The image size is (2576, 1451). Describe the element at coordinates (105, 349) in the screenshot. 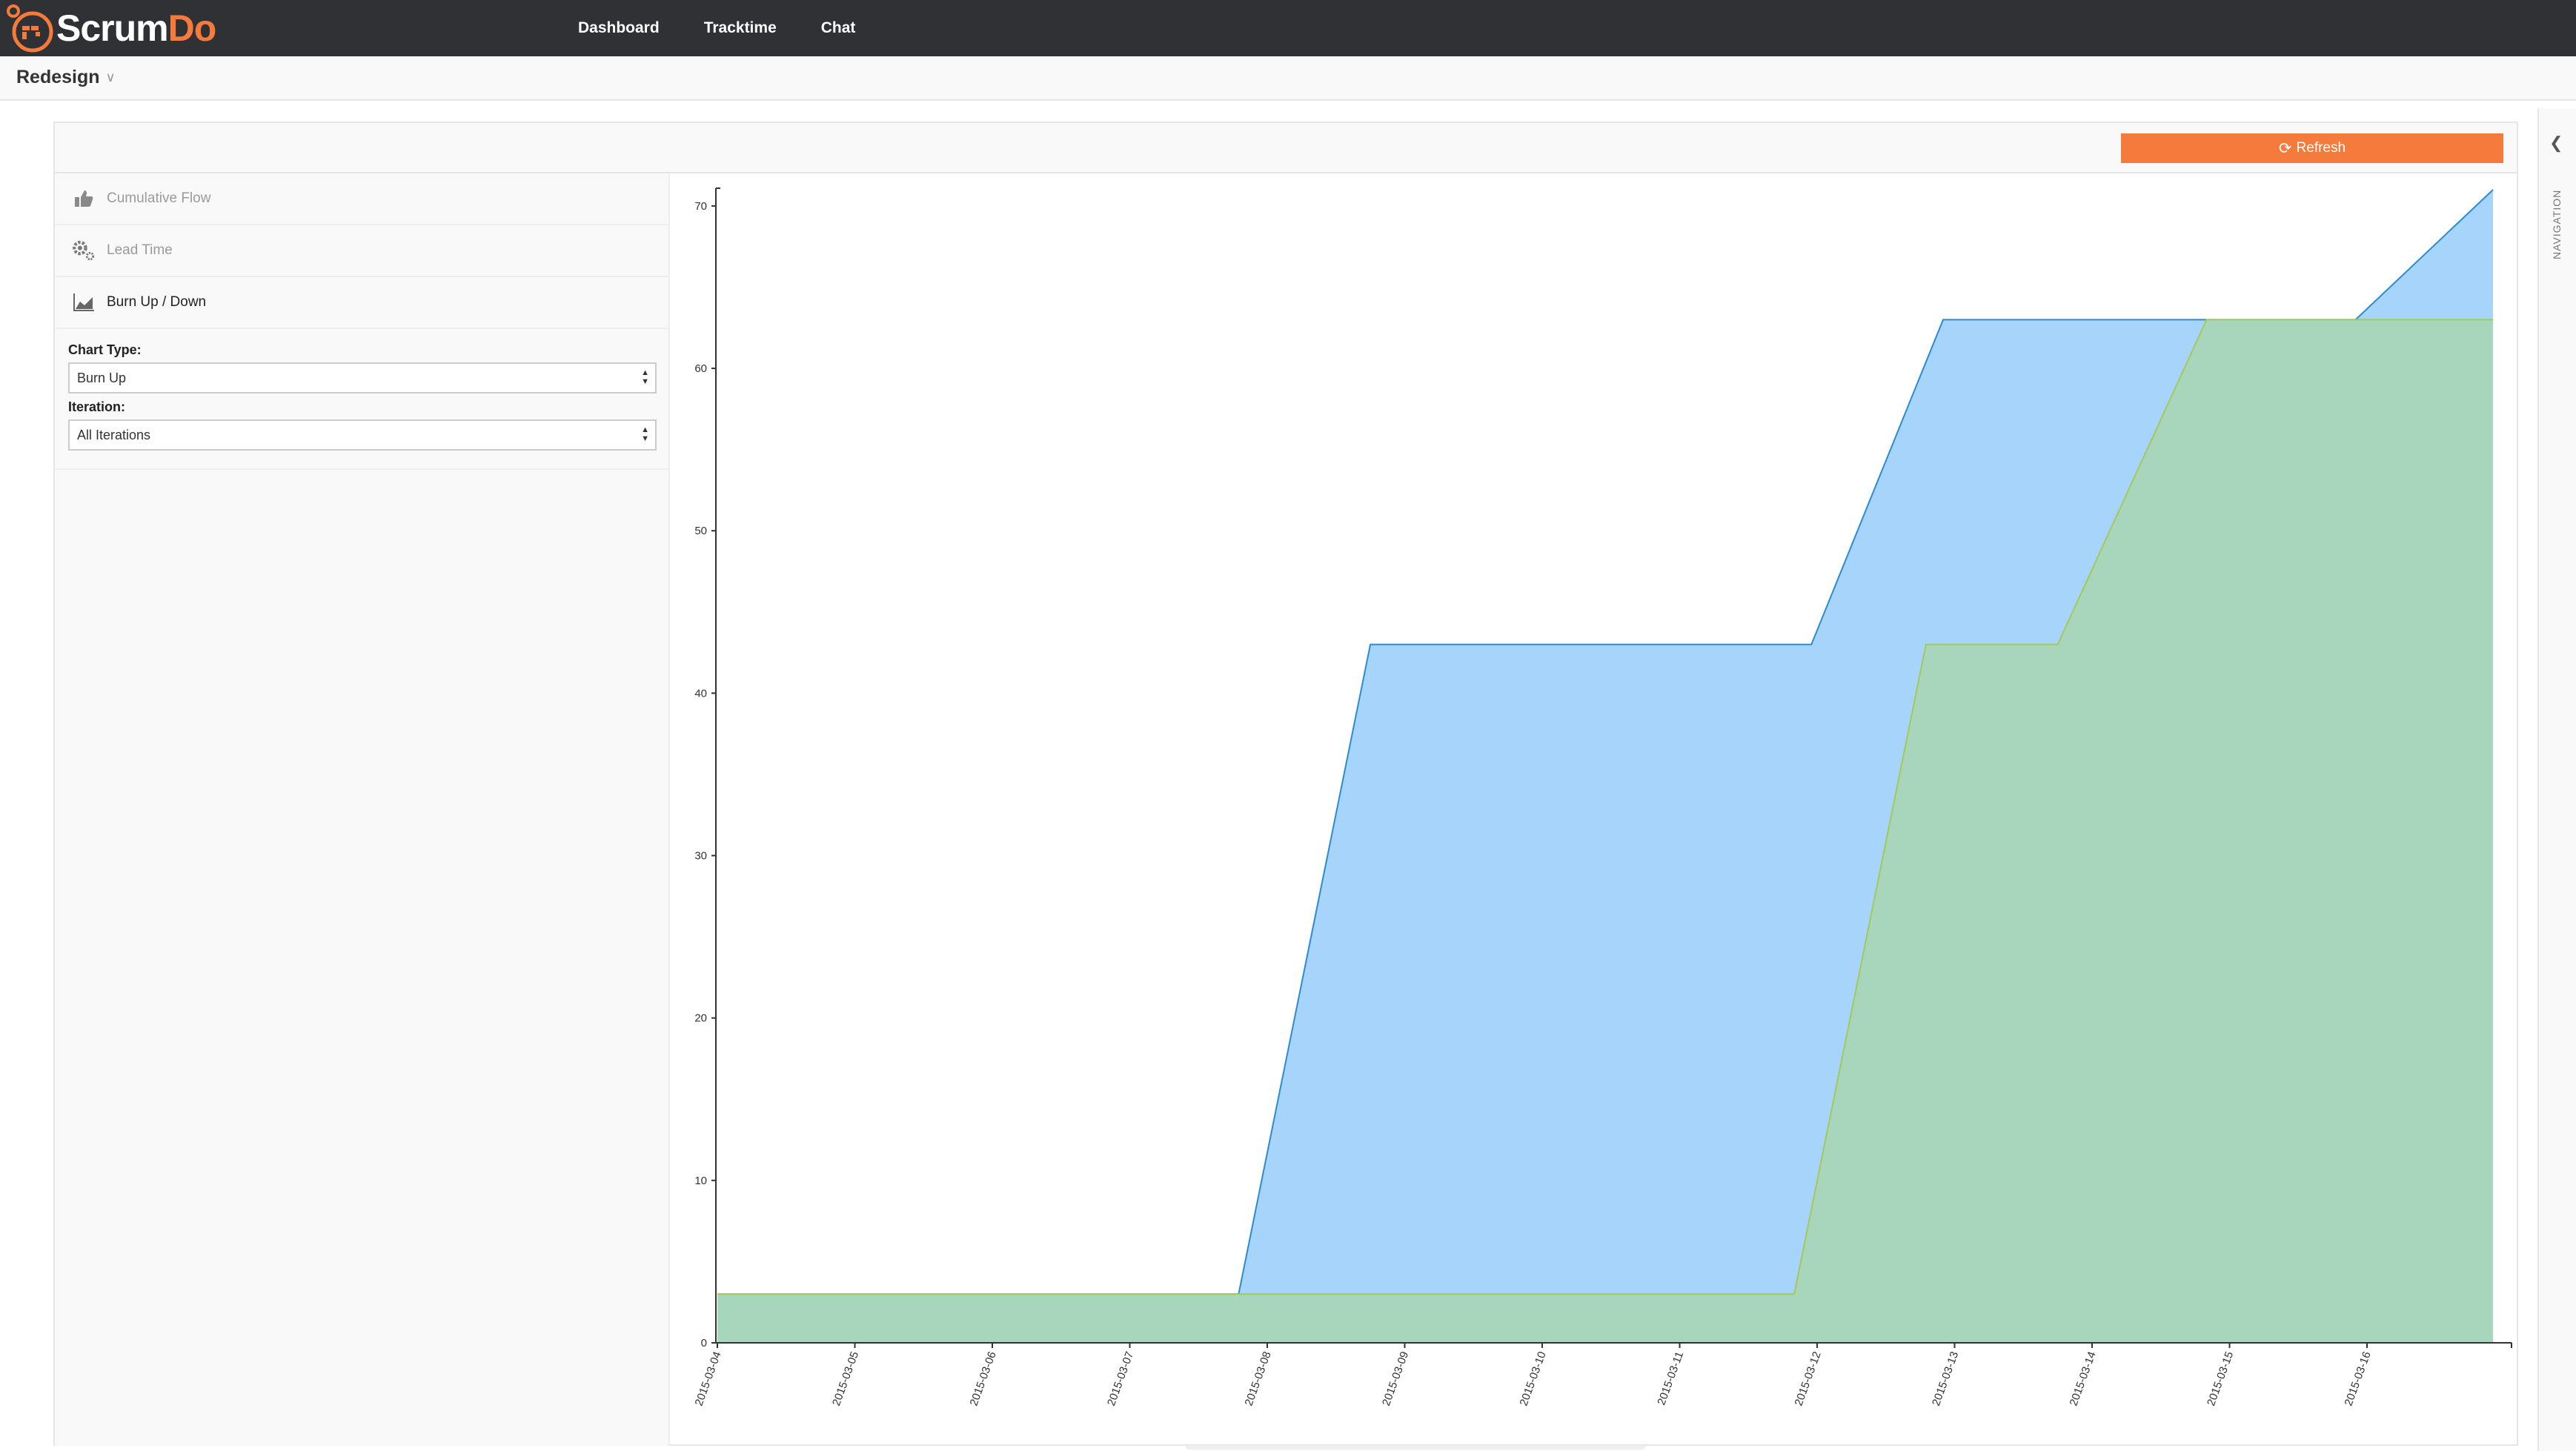

I see `chart-type-label: Chart Type:` at that location.